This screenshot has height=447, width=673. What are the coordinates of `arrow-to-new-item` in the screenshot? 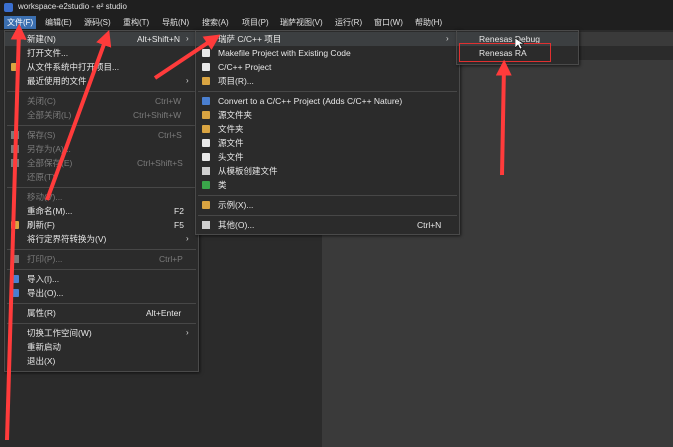 It's located at (78, 115).